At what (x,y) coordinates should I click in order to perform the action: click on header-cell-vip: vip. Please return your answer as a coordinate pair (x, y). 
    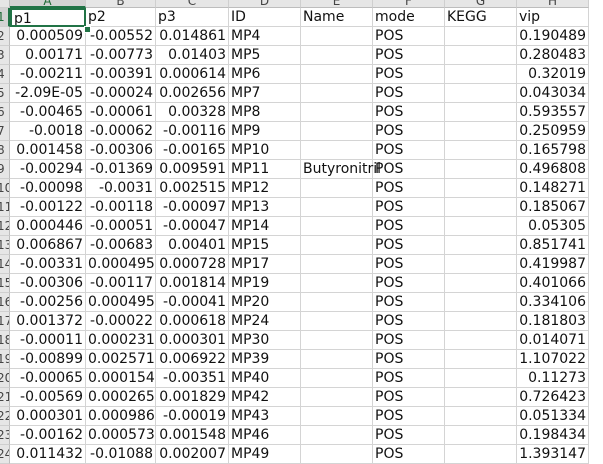
    Looking at the image, I should click on (553, 17).